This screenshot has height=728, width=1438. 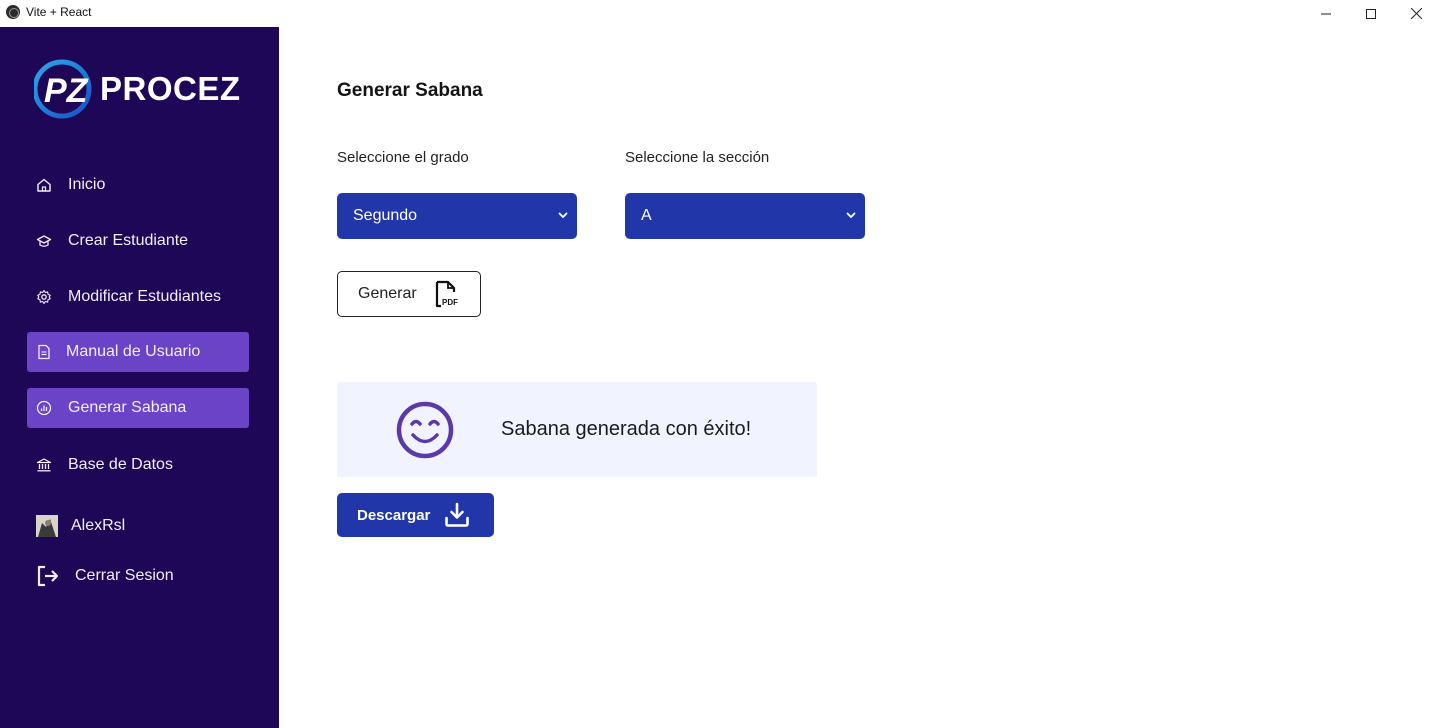 I want to click on sidebar-item-modificar-estudiantes: Modificar Estudiantes, so click(x=138, y=297).